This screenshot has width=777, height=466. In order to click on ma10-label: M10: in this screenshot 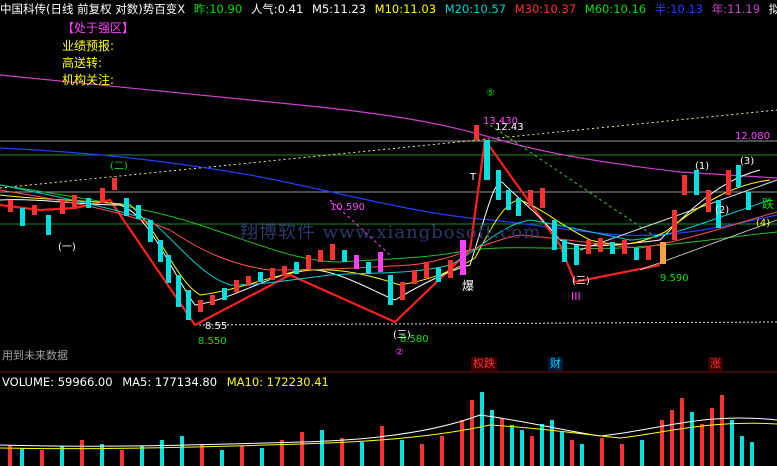, I will do `click(389, 9)`.